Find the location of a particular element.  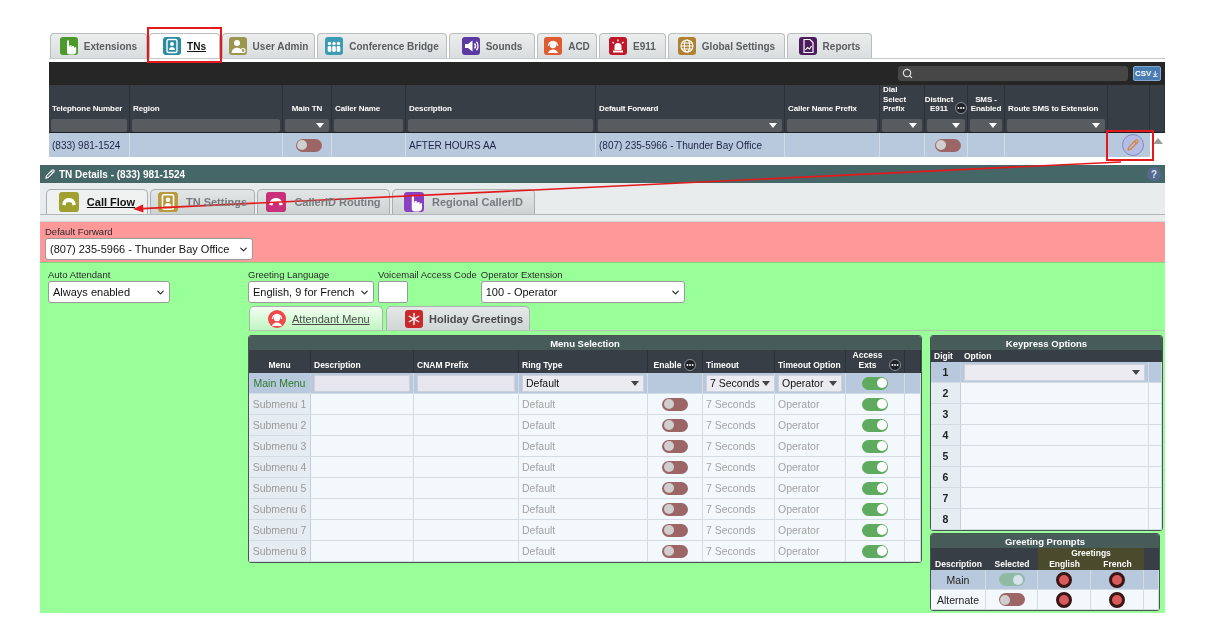

settings-select: English, 9 for French is located at coordinates (311, 292).